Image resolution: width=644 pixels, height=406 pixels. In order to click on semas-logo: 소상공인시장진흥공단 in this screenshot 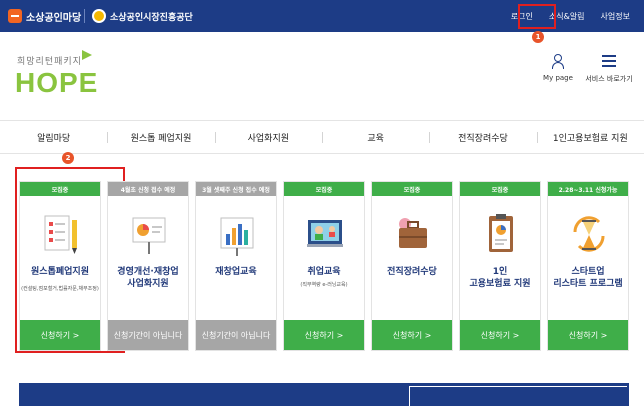, I will do `click(142, 16)`.